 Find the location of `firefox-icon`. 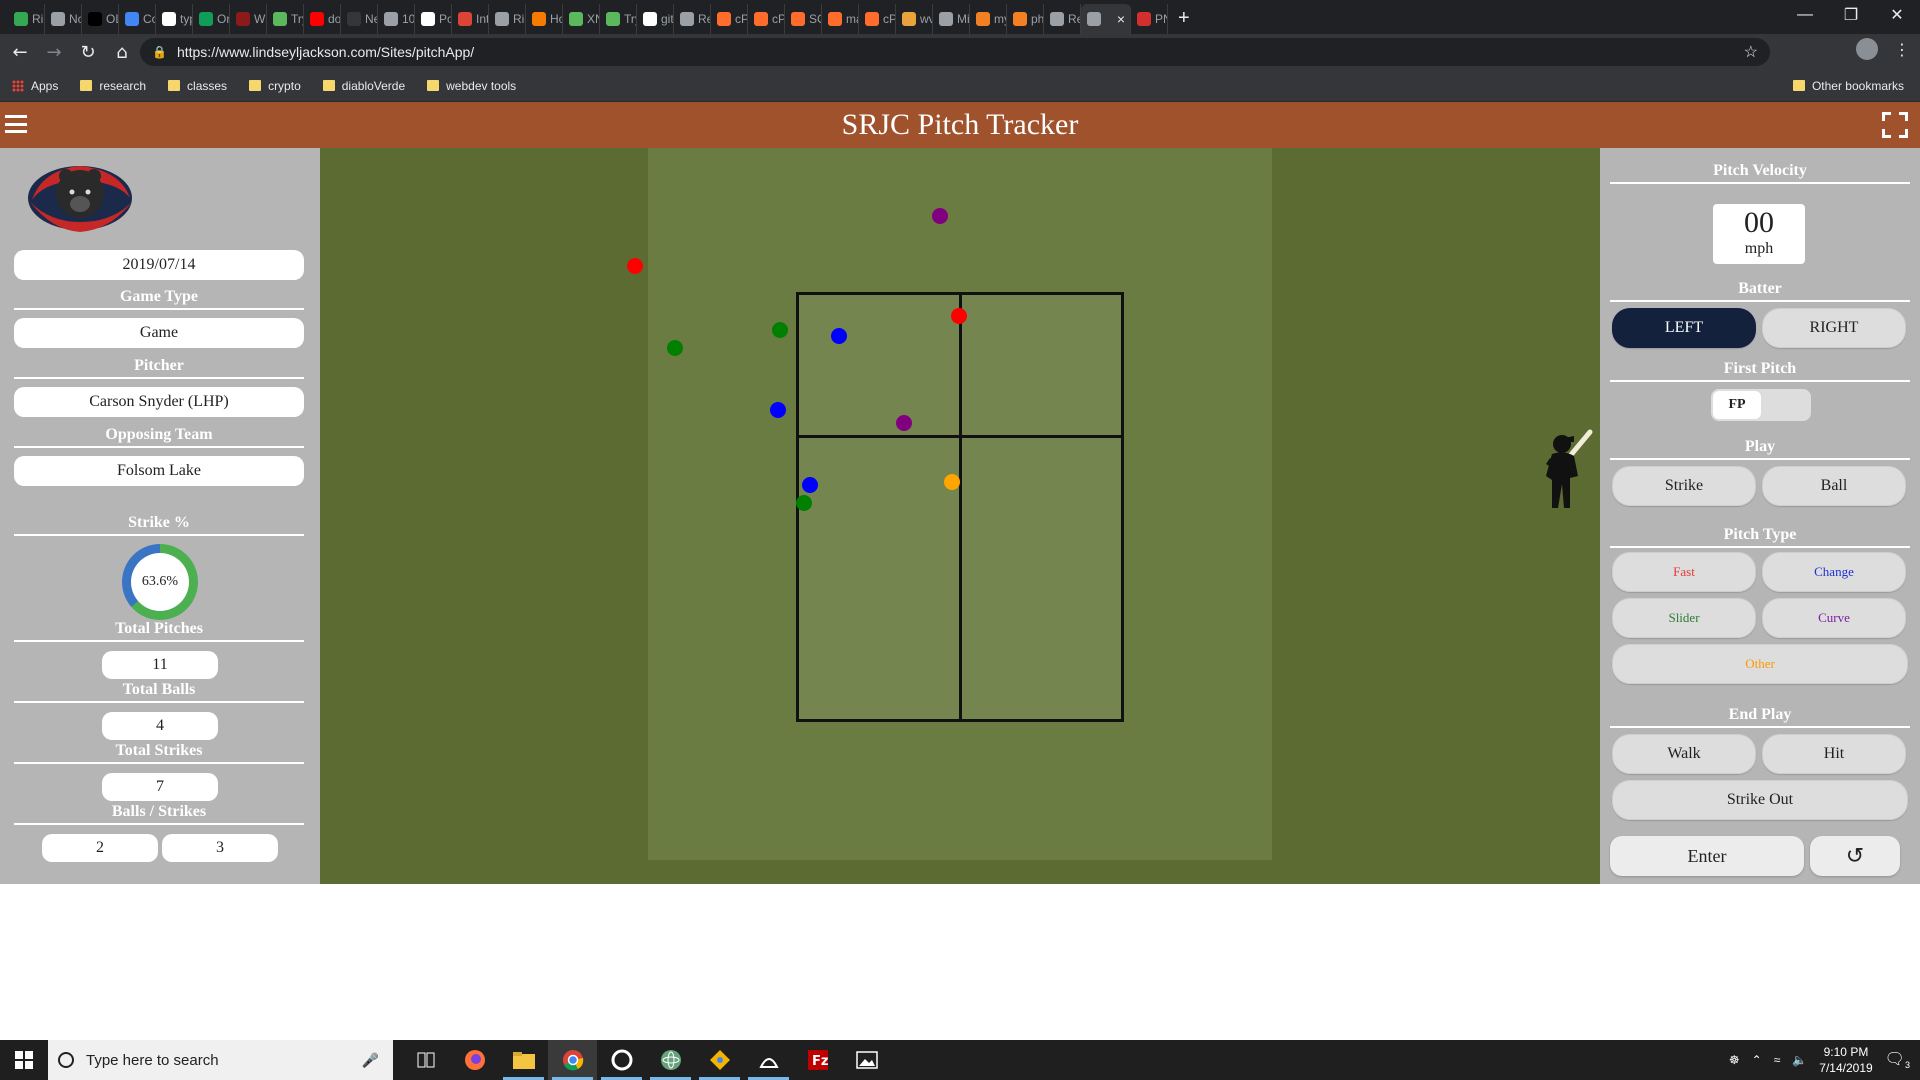

firefox-icon is located at coordinates (474, 1060).